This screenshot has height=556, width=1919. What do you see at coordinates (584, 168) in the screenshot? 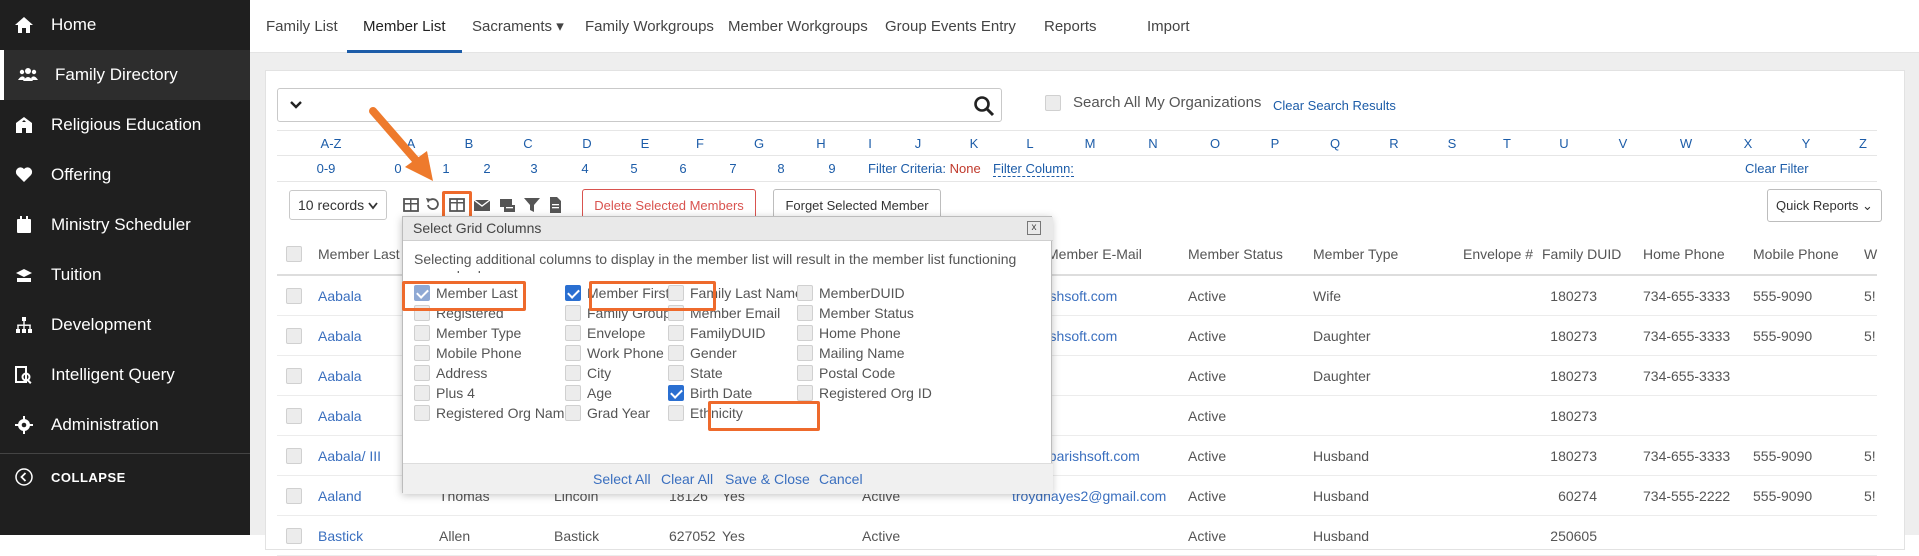
I see `number-filter-4: 4` at bounding box center [584, 168].